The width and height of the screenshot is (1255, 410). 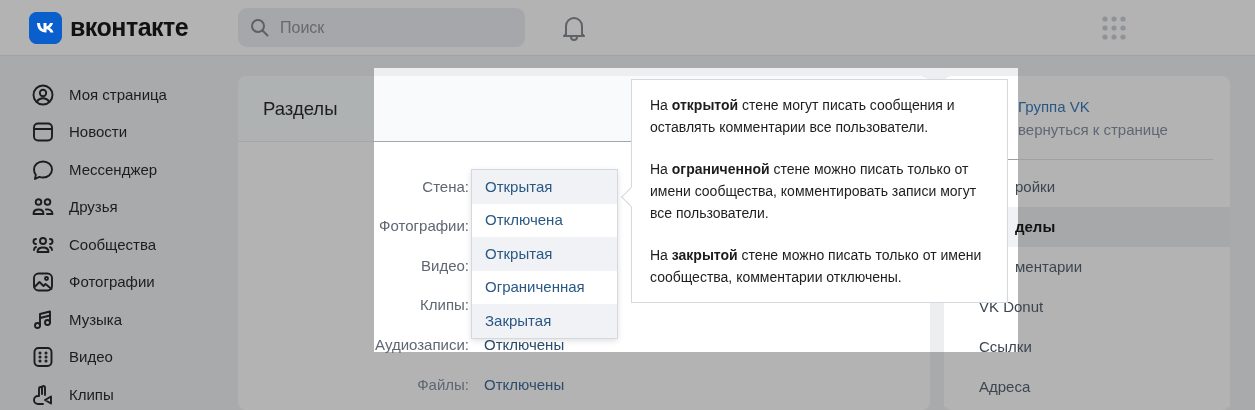 What do you see at coordinates (43, 394) in the screenshot?
I see `hand-icon` at bounding box center [43, 394].